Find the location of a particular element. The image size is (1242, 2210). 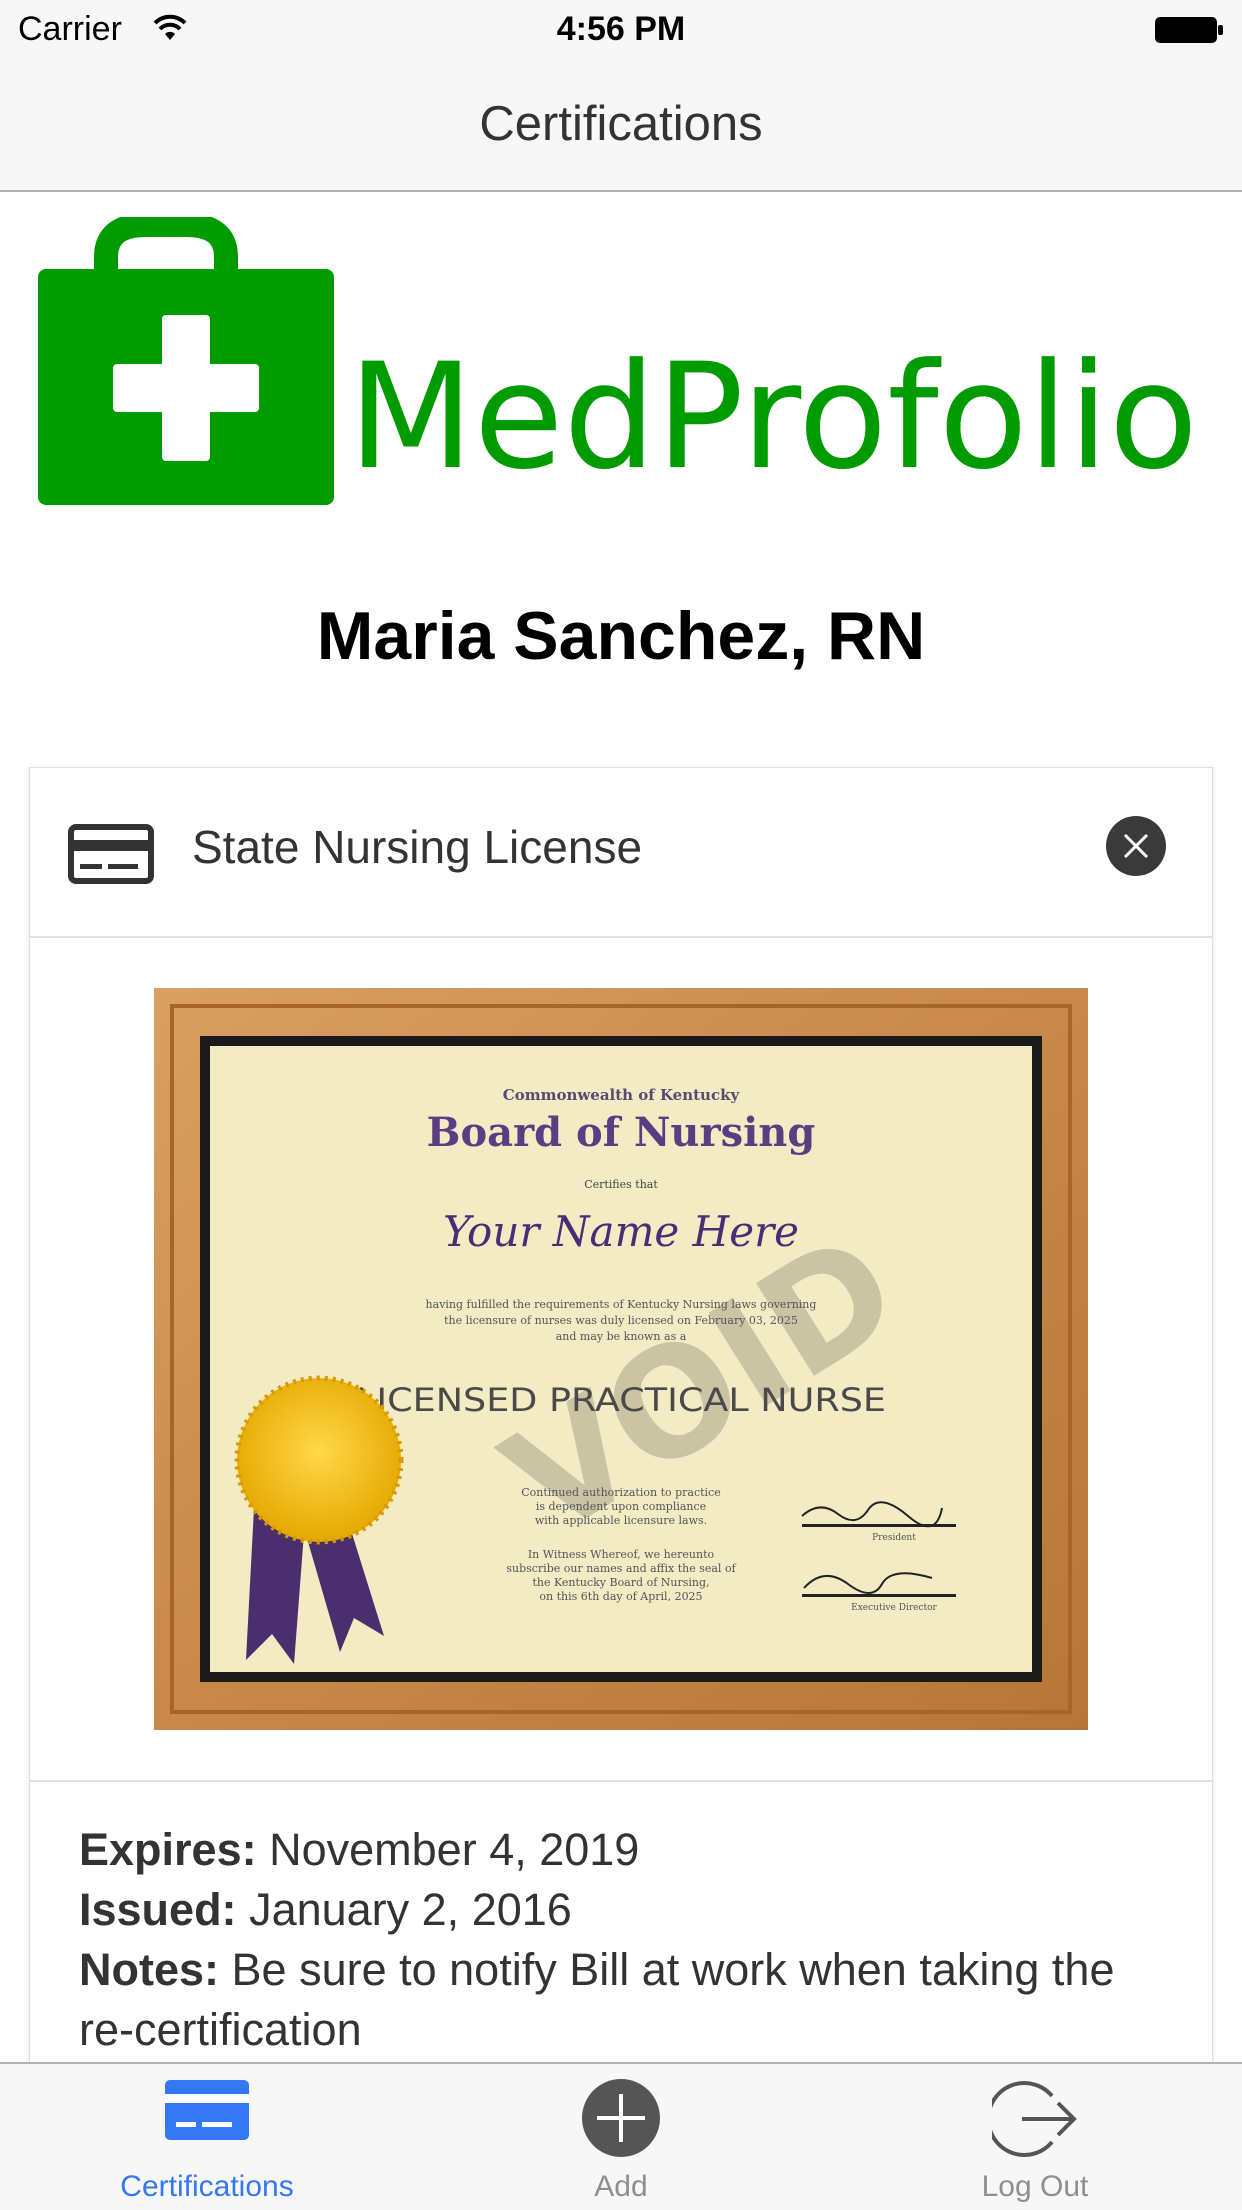

issued-row: Issued: January 2, 2016 is located at coordinates (629, 1910).